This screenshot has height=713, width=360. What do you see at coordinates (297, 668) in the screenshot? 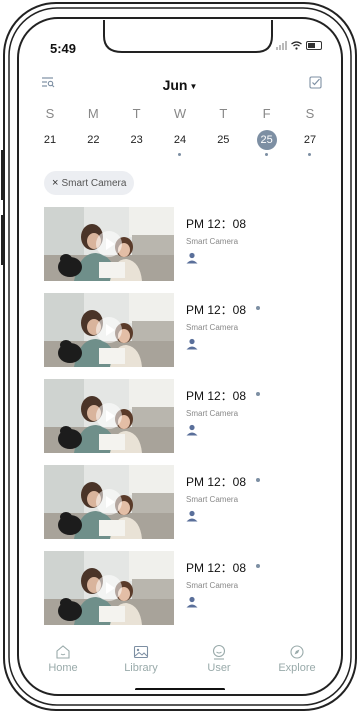
I see `tab-label: Explore` at bounding box center [297, 668].